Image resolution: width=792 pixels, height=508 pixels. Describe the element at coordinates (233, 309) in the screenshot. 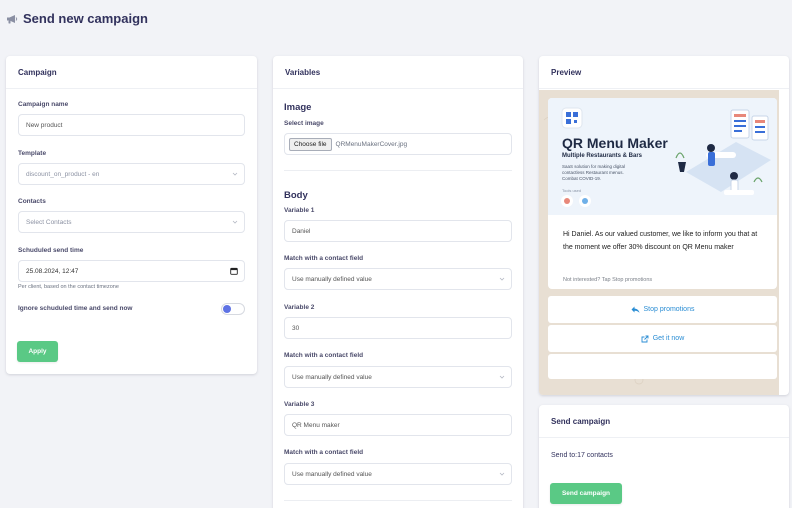

I see `ignore-schedule-toggle` at that location.